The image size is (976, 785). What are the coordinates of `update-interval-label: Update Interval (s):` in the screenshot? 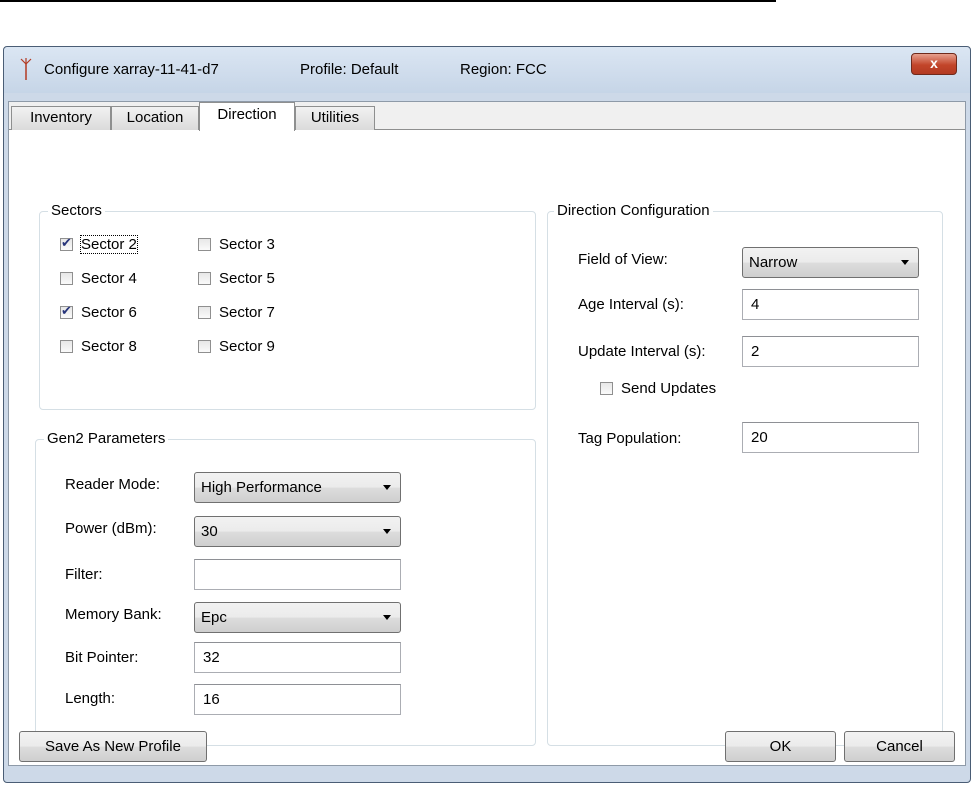 It's located at (642, 351).